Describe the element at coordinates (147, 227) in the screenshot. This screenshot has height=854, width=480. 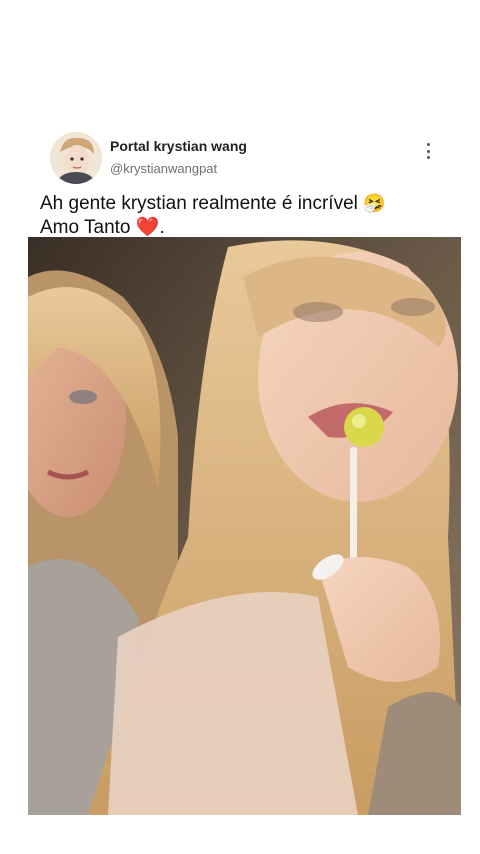
I see `red-heart-emoji: ❤️` at that location.